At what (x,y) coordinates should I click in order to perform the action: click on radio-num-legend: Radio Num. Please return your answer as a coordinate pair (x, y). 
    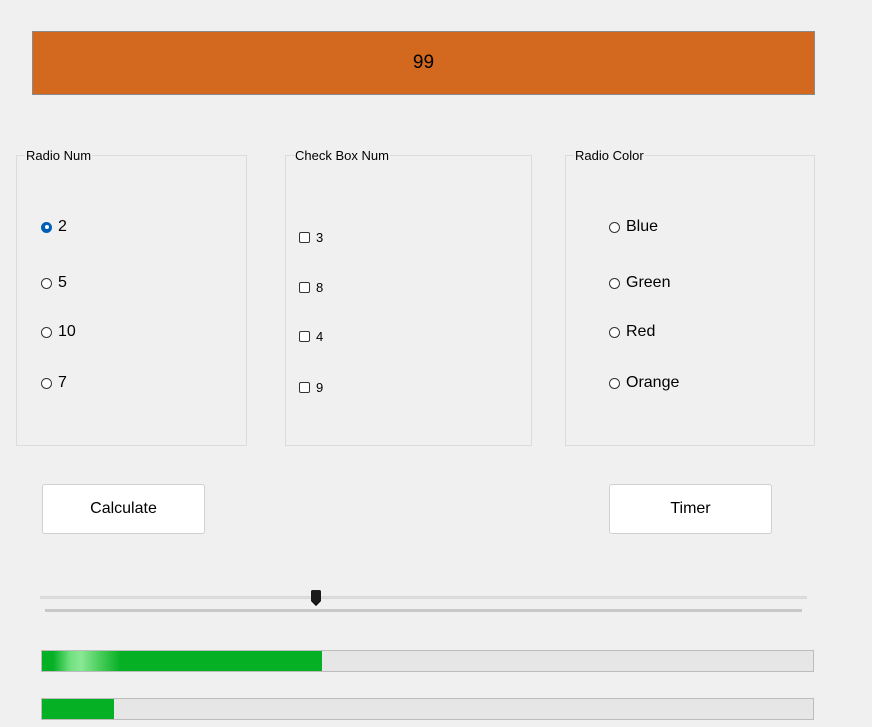
    Looking at the image, I should click on (59, 155).